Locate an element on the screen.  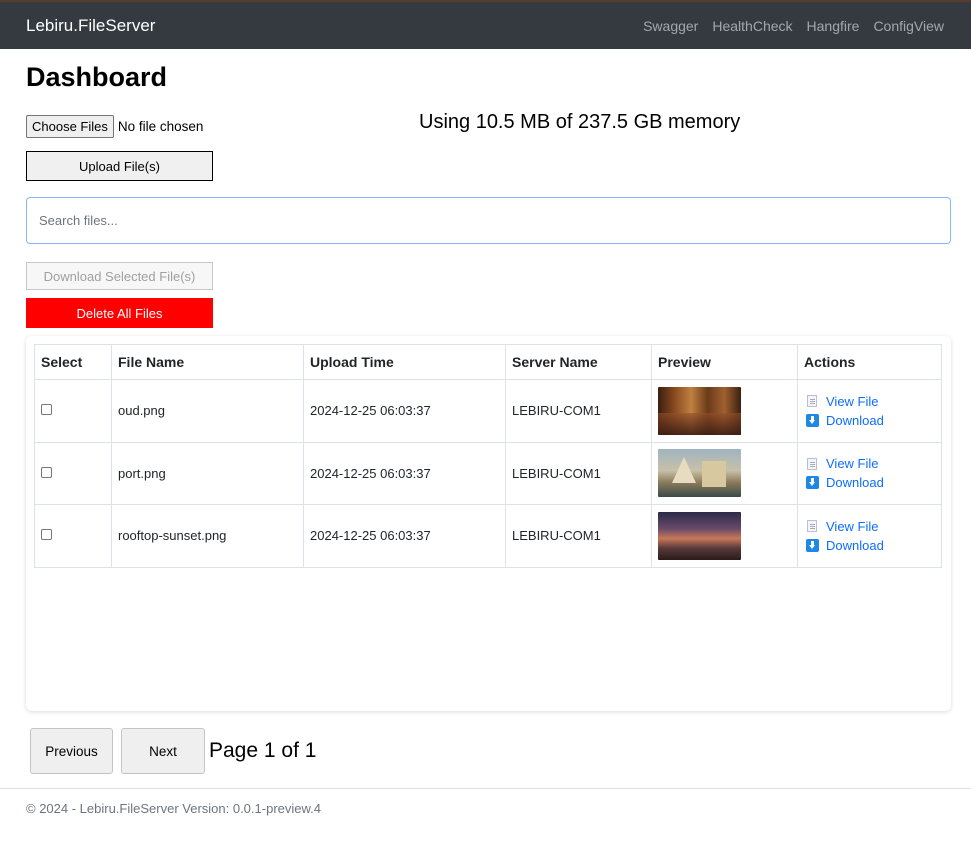
nav-link-hangfire: Hangfire is located at coordinates (833, 26).